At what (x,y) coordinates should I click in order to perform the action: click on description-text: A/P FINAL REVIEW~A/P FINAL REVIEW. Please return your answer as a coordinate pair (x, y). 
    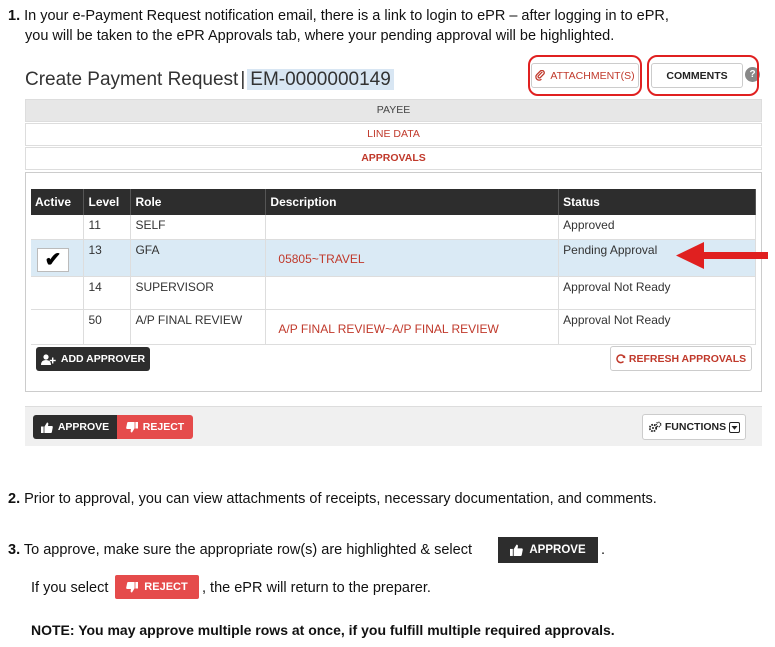
    Looking at the image, I should click on (388, 328).